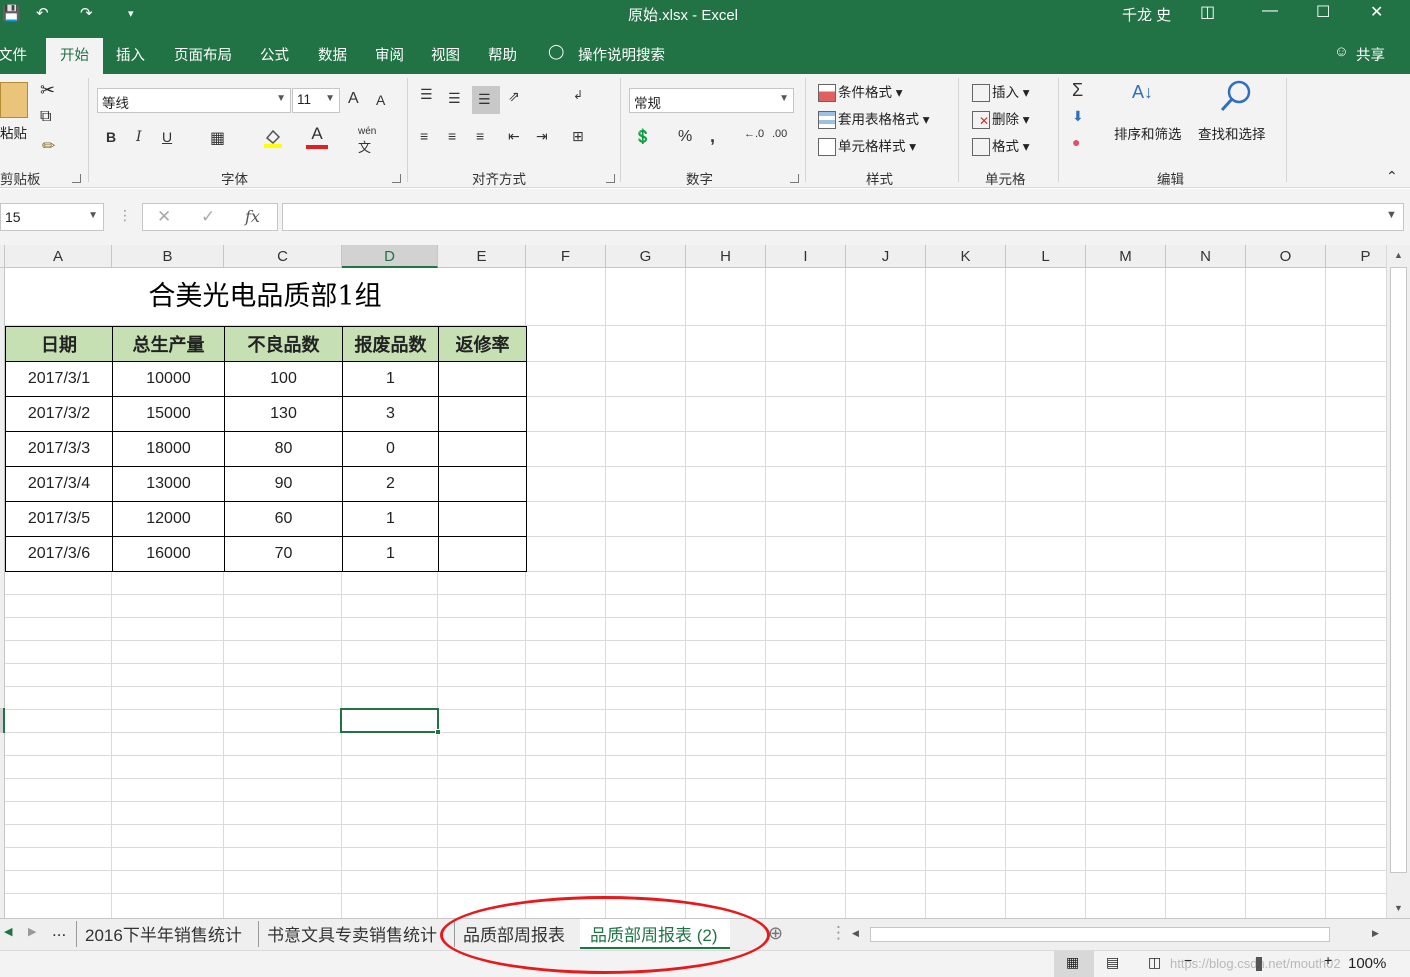 The width and height of the screenshot is (1410, 977). I want to click on tab-file: 文件, so click(13, 54).